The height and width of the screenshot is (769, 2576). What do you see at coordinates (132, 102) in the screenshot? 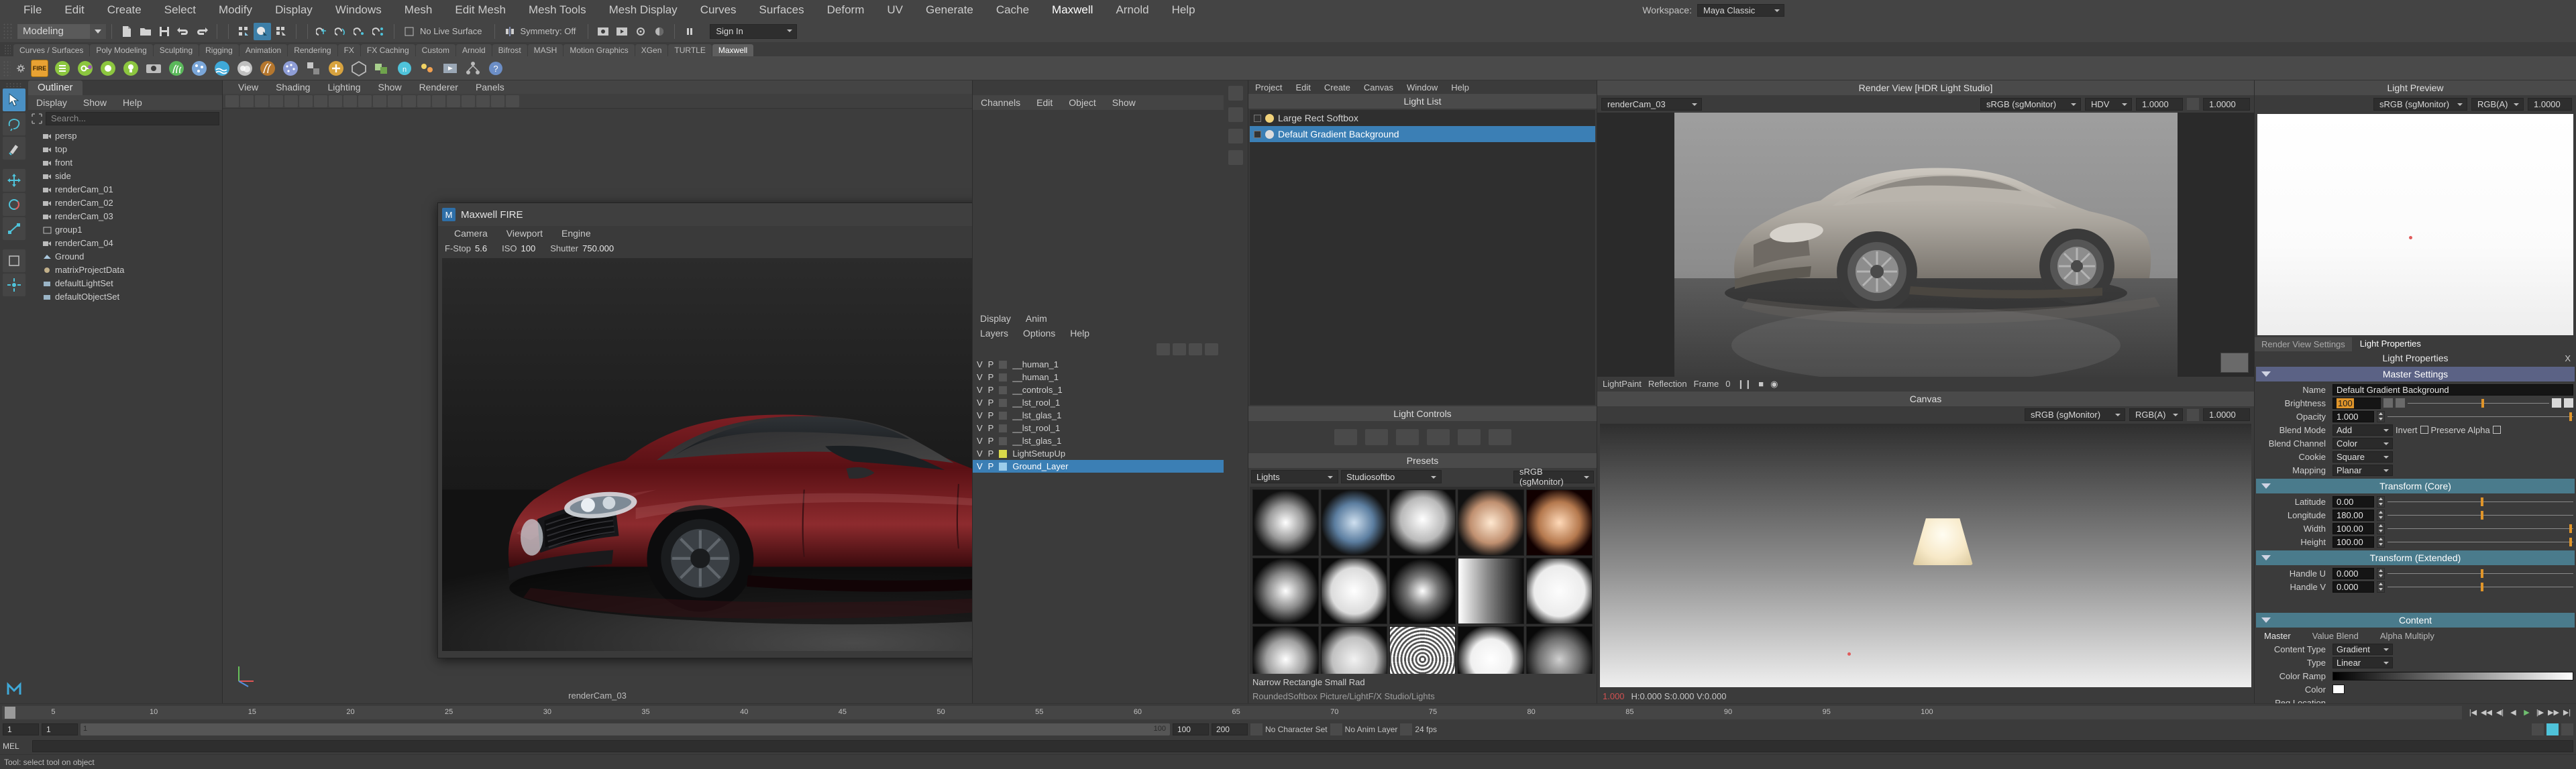
I see `outliner-menu-help: Help` at bounding box center [132, 102].